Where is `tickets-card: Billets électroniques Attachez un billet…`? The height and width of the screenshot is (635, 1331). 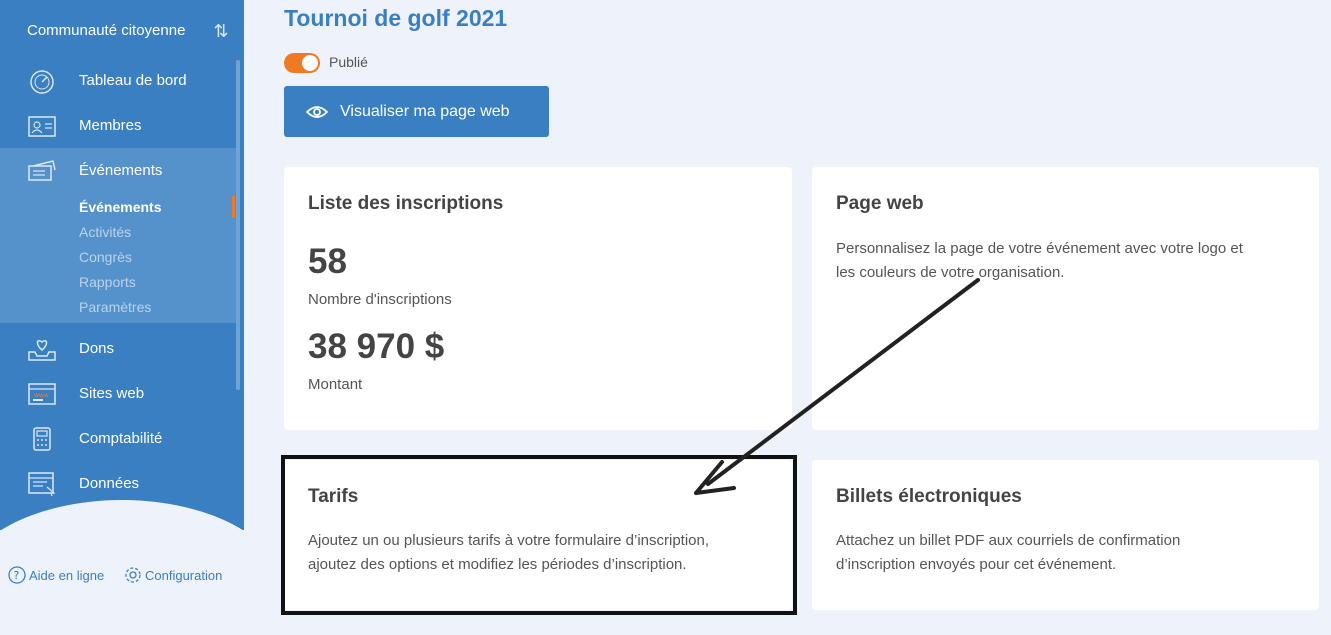
tickets-card: Billets électroniques Attachez un billet… is located at coordinates (1065, 535).